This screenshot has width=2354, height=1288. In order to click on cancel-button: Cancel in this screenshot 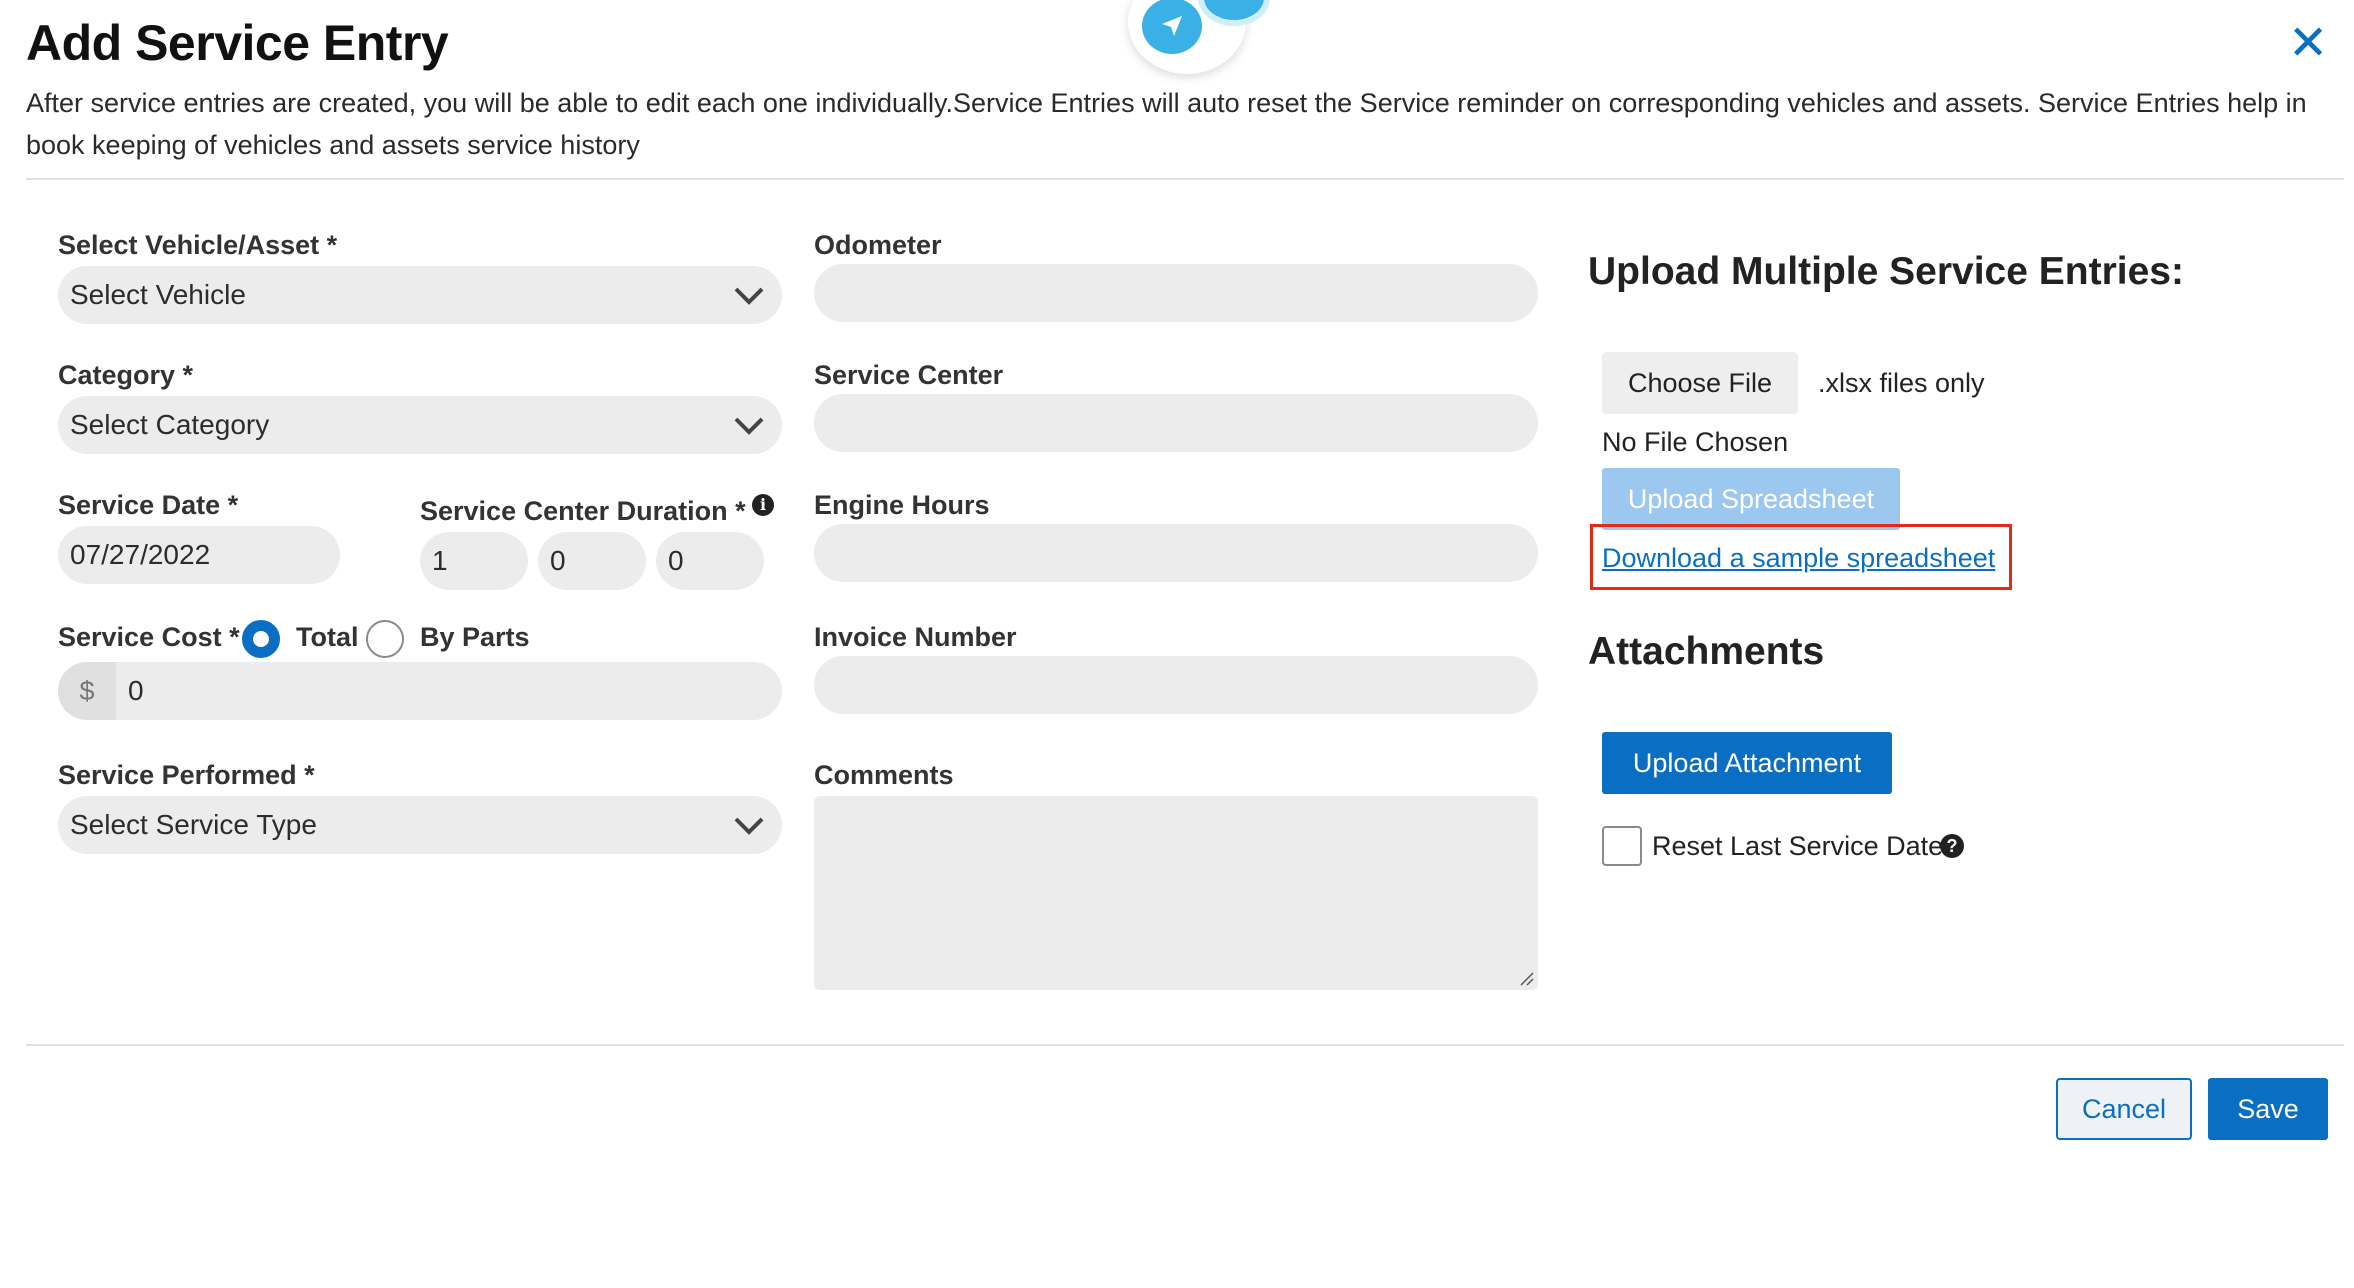, I will do `click(2124, 1109)`.